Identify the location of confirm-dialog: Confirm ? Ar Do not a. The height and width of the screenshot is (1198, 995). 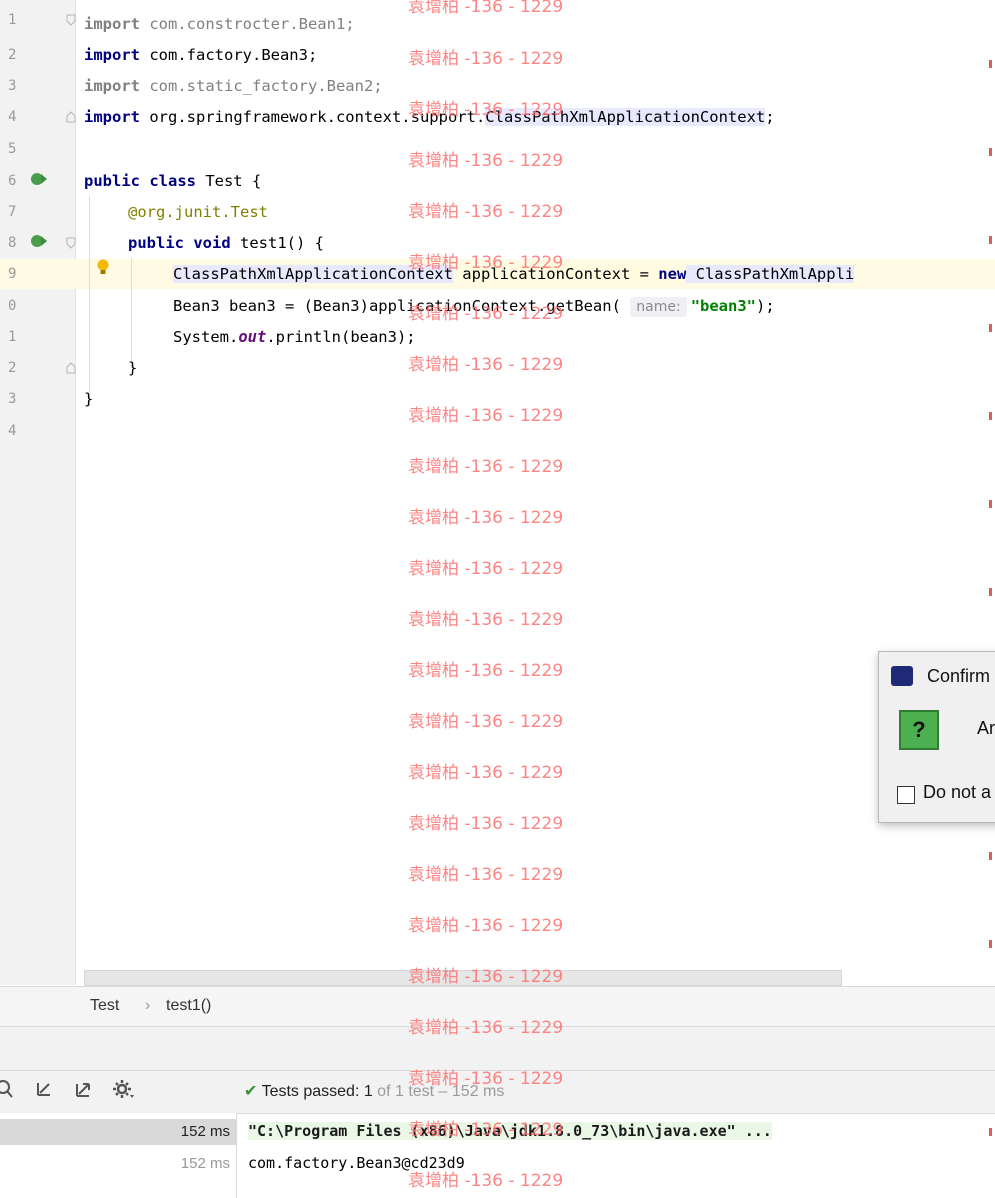
(936, 737).